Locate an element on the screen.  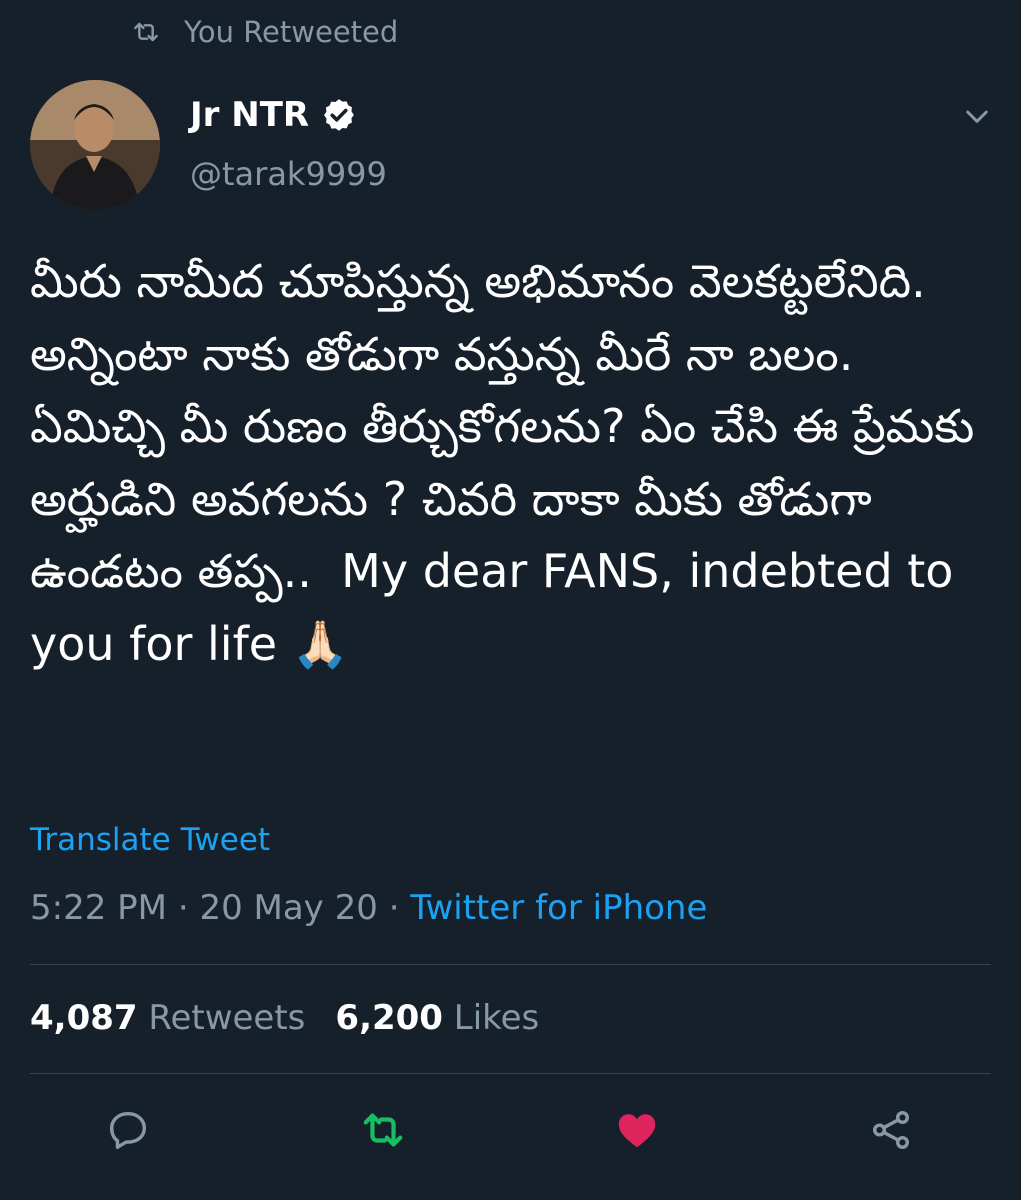
verified-badge-icon is located at coordinates (339, 115).